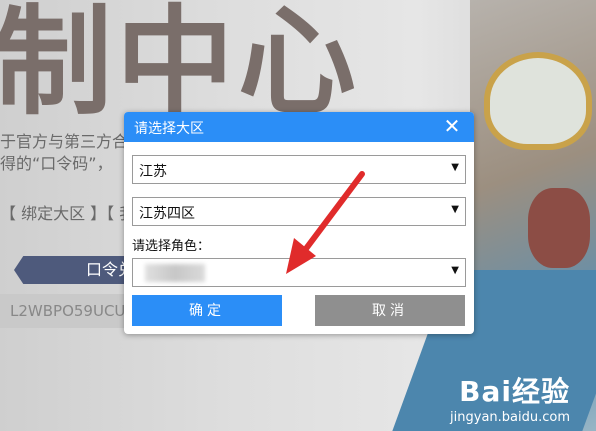 This screenshot has height=431, width=596. What do you see at coordinates (167, 214) in the screenshot?
I see `server-select-value: 江苏四区` at bounding box center [167, 214].